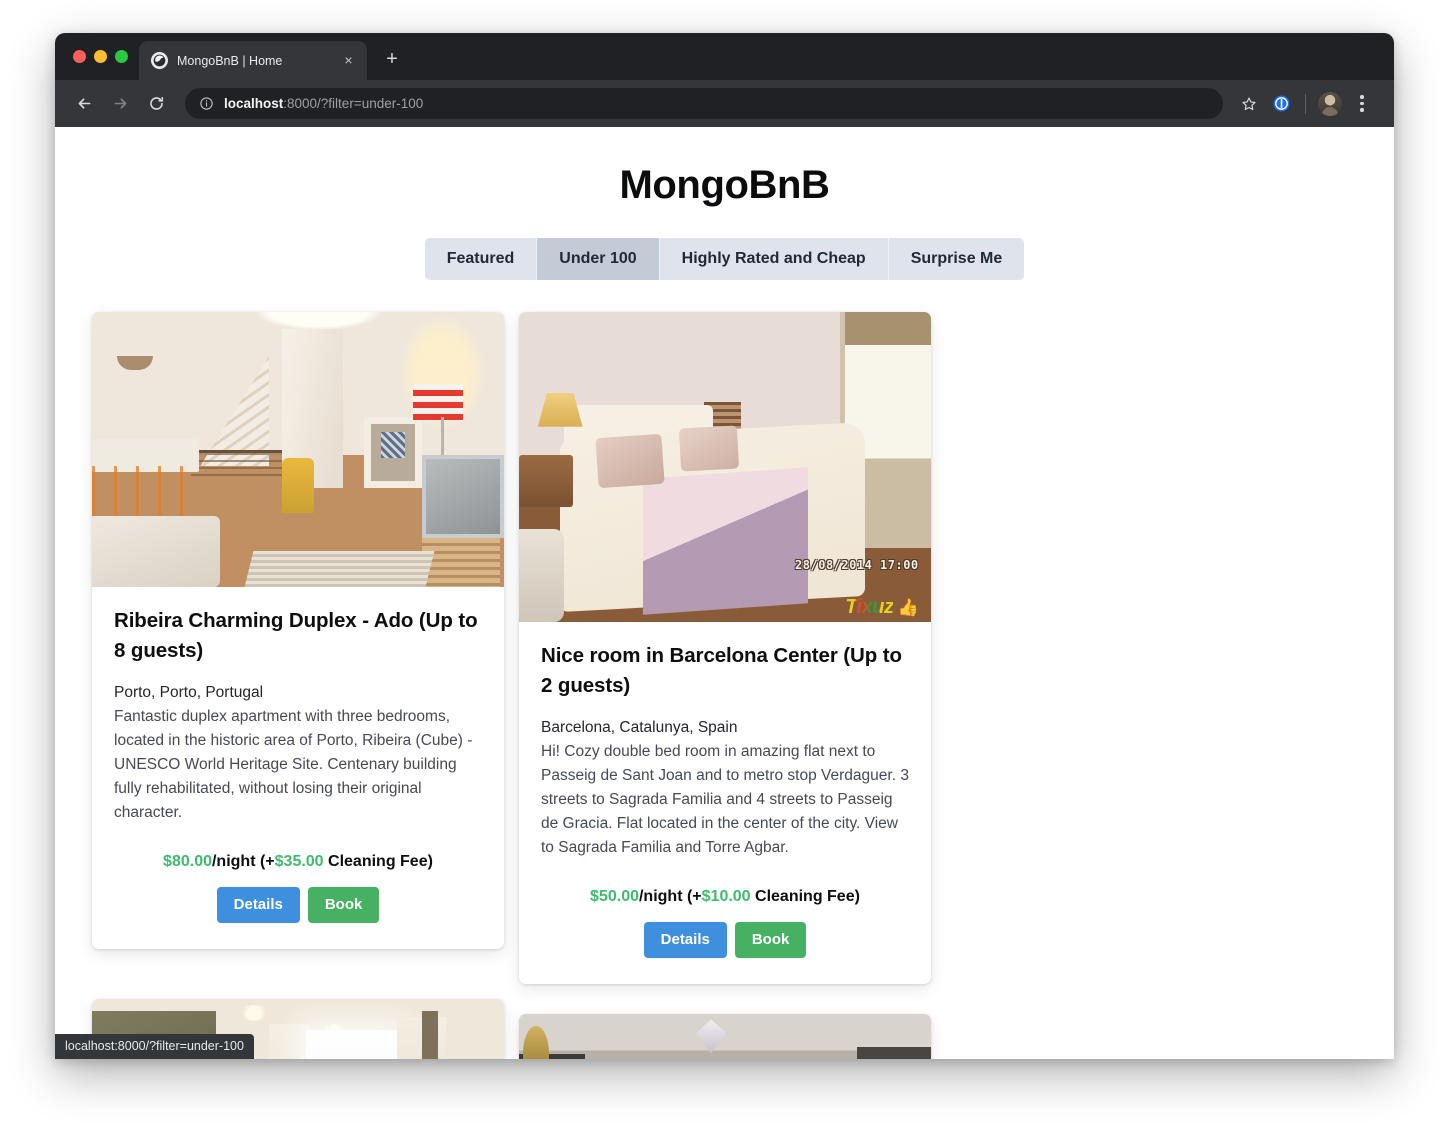 The height and width of the screenshot is (1129, 1449). I want to click on listing-location: Barcelona, Catalunya, Spain, so click(639, 727).